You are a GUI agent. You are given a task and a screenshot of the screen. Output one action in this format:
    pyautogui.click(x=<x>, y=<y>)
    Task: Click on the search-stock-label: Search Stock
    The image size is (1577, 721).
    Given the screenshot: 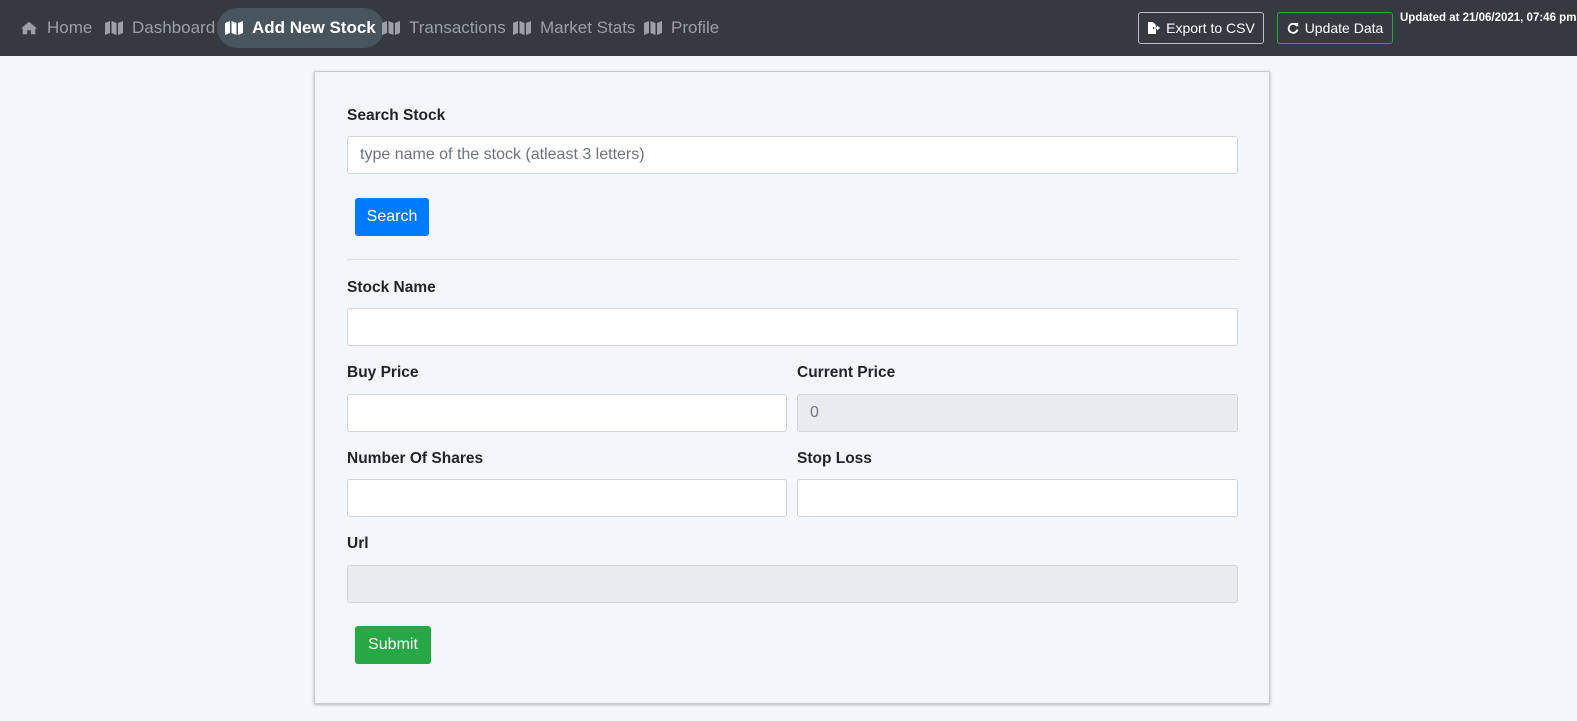 What is the action you would take?
    pyautogui.click(x=396, y=115)
    